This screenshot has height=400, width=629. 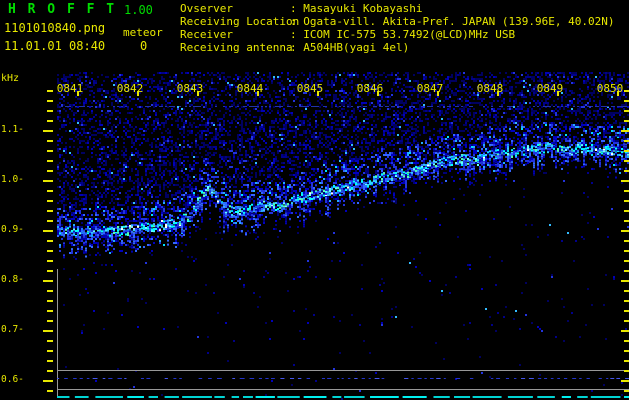 I want to click on time-tick-label: 0848, so click(x=490, y=88).